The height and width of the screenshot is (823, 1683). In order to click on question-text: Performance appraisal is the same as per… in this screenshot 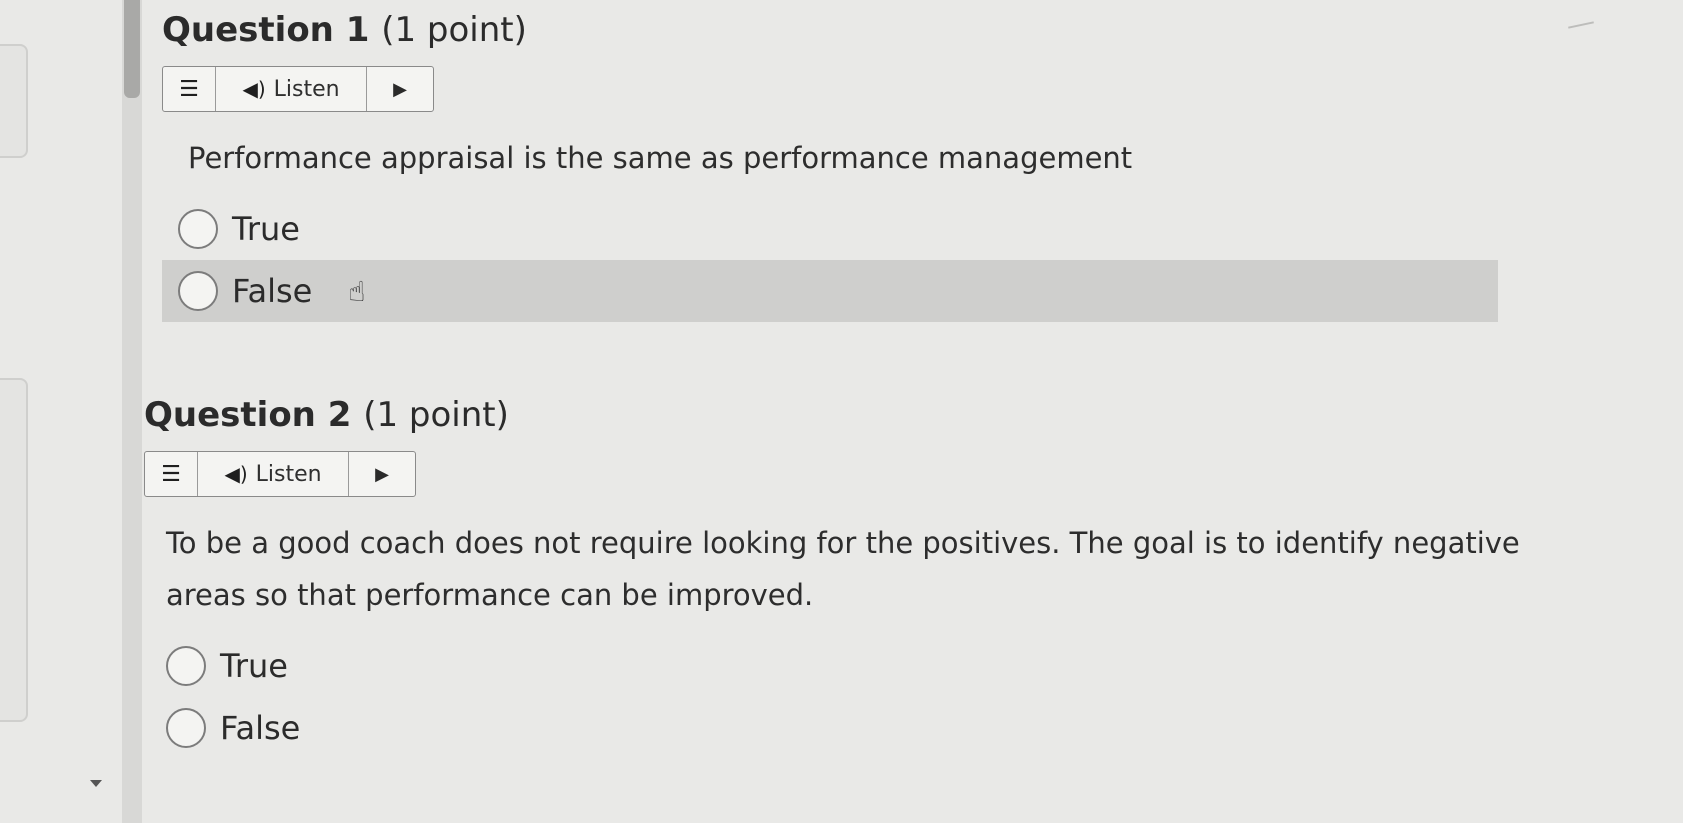, I will do `click(660, 158)`.